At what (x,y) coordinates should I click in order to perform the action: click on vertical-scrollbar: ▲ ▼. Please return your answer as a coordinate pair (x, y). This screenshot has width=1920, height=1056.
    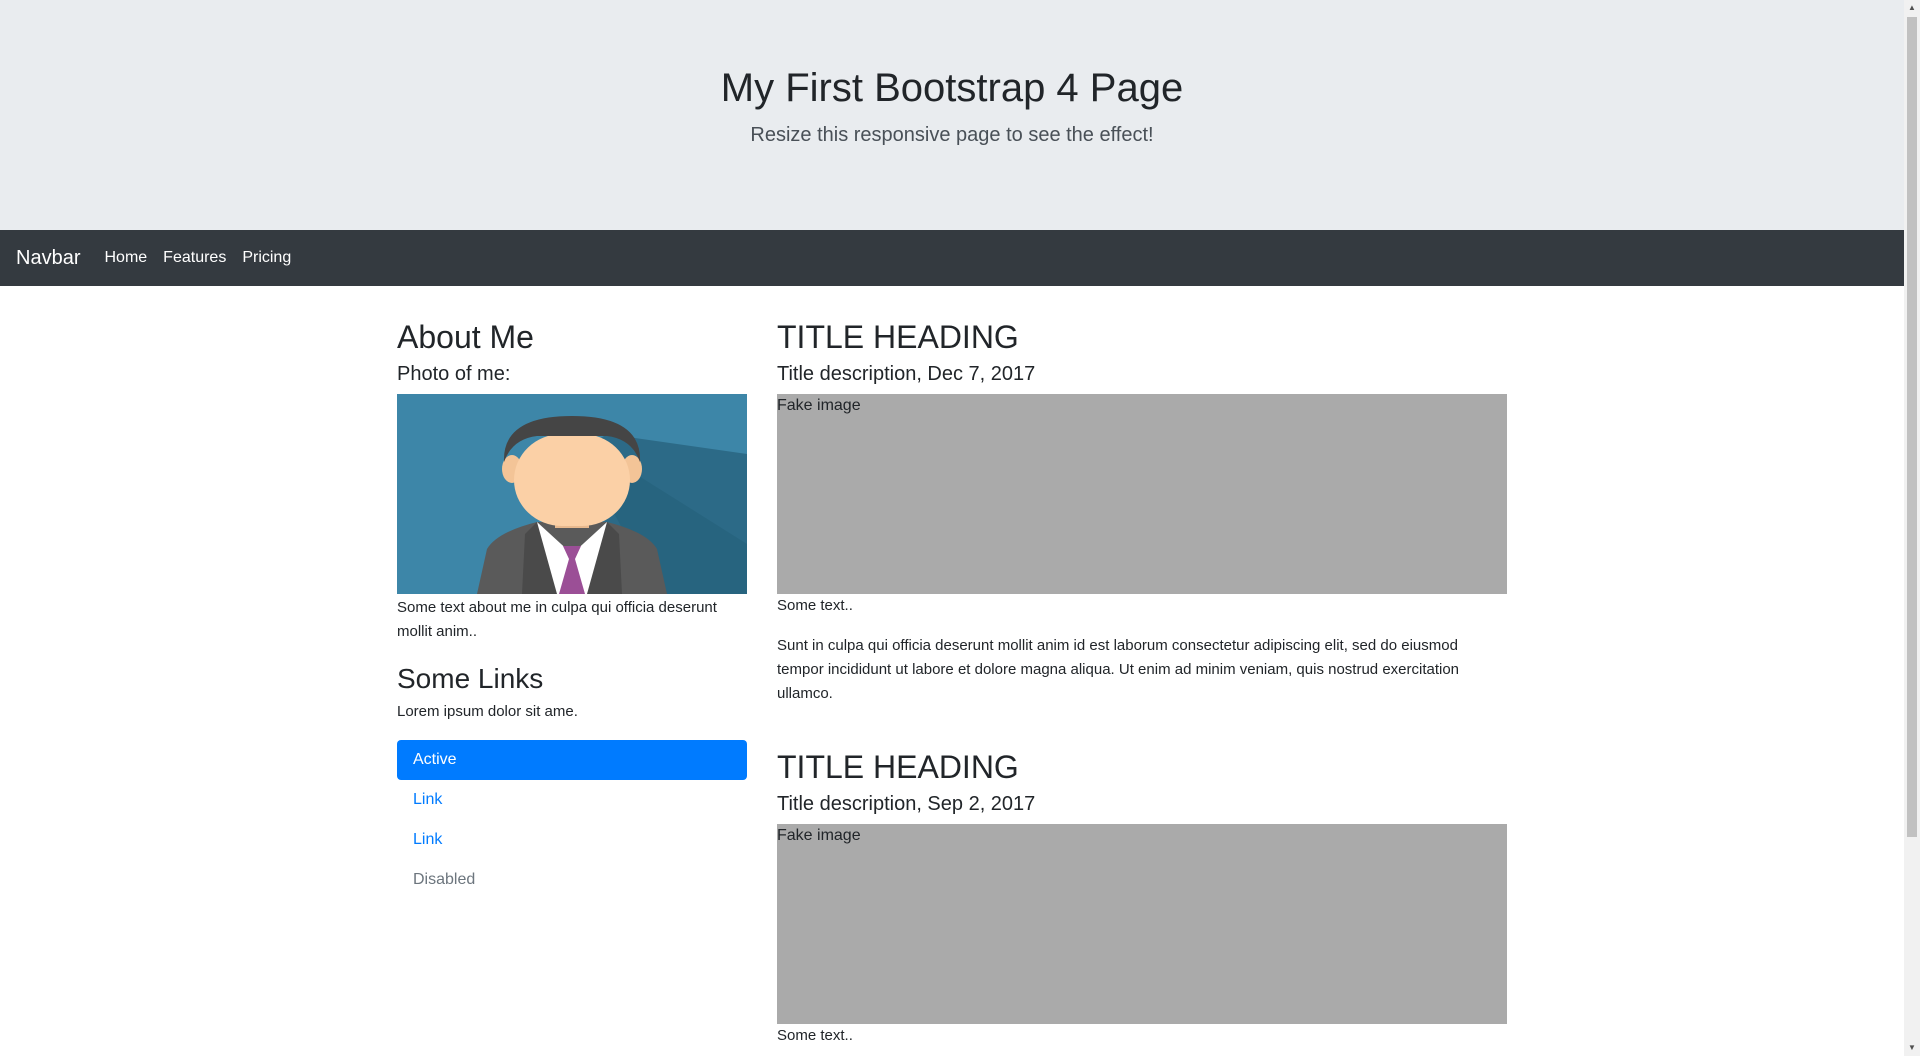
    Looking at the image, I should click on (1912, 528).